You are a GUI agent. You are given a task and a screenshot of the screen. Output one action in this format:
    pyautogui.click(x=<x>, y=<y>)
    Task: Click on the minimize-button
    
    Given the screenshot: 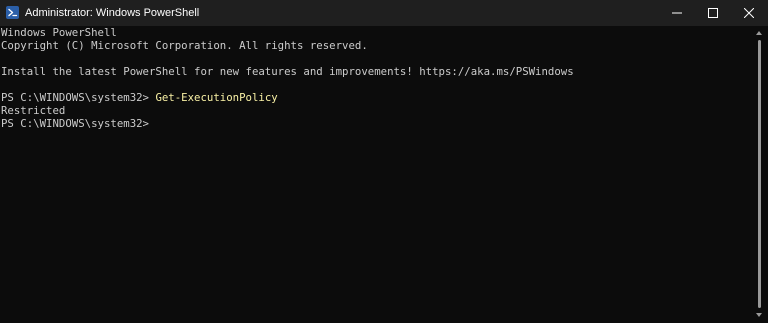 What is the action you would take?
    pyautogui.click(x=677, y=13)
    